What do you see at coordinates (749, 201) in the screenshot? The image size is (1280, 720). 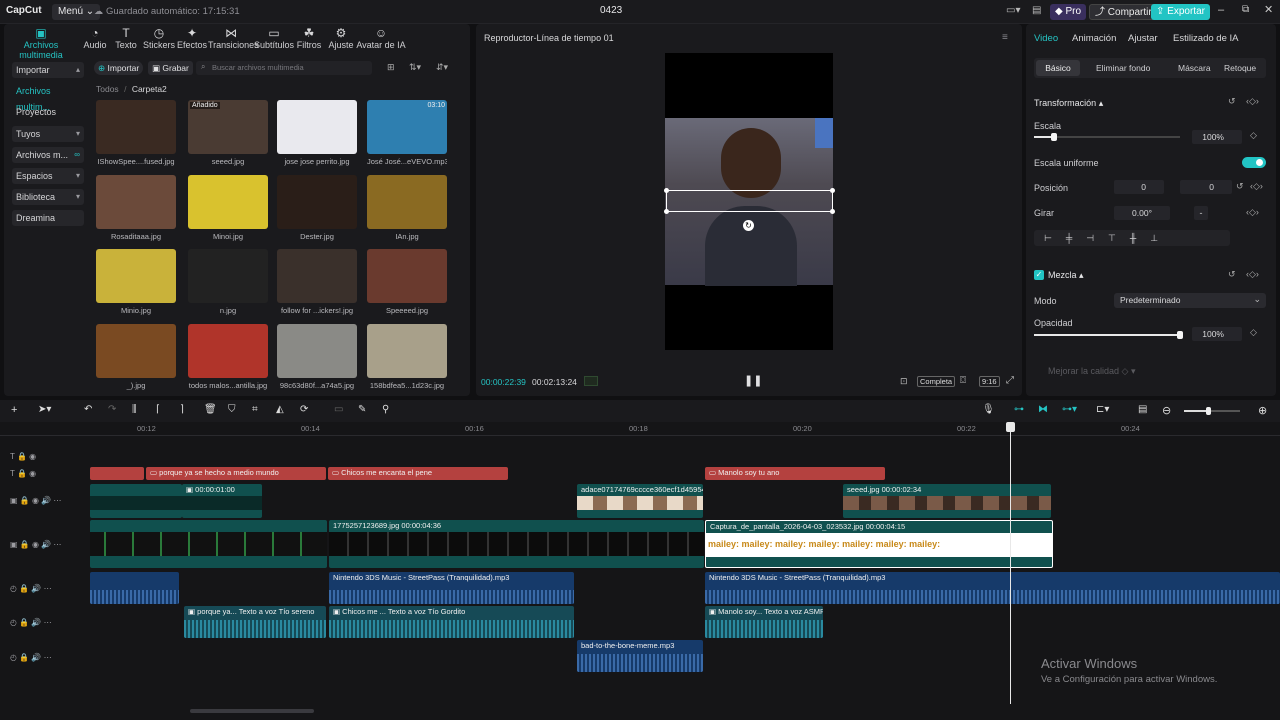 I see `preview-canvas: ↻` at bounding box center [749, 201].